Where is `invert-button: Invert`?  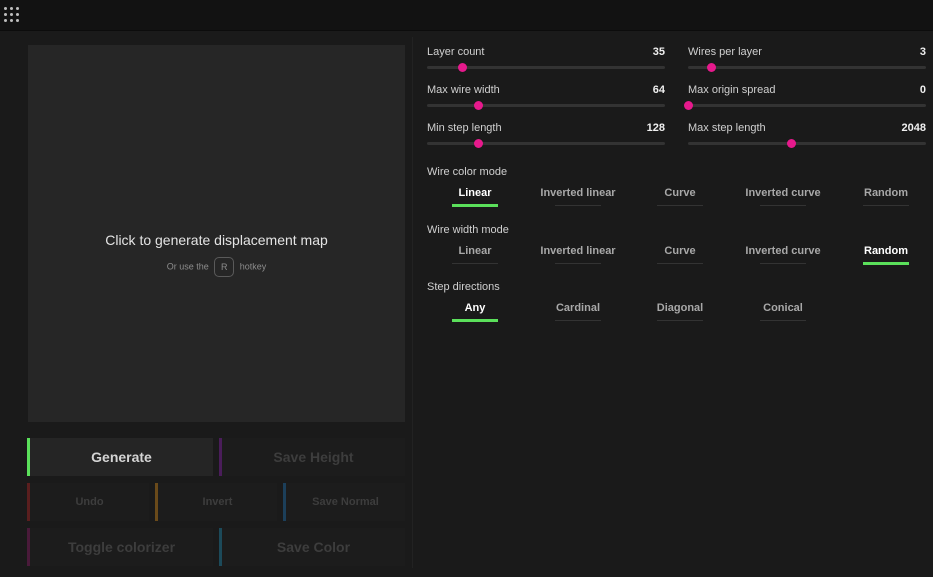
invert-button: Invert is located at coordinates (216, 502).